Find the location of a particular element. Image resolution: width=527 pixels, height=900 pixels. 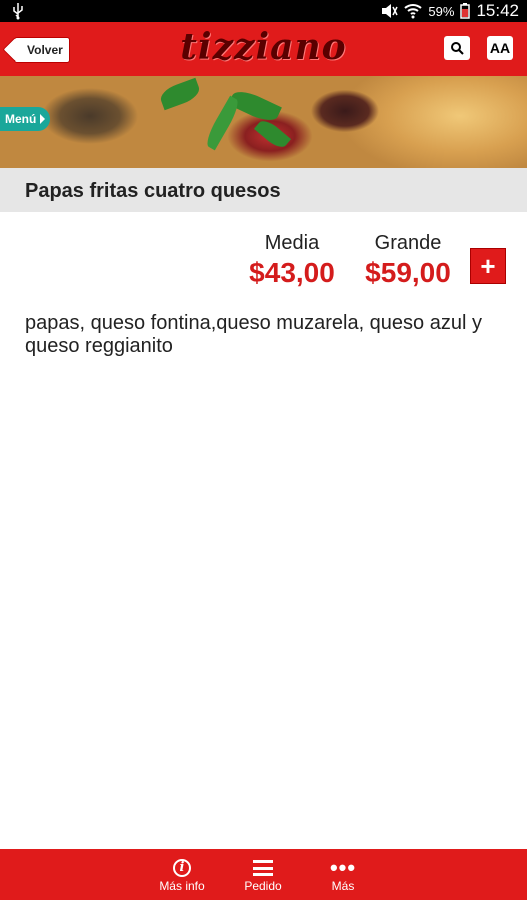

nav-label: Pedido is located at coordinates (263, 886).